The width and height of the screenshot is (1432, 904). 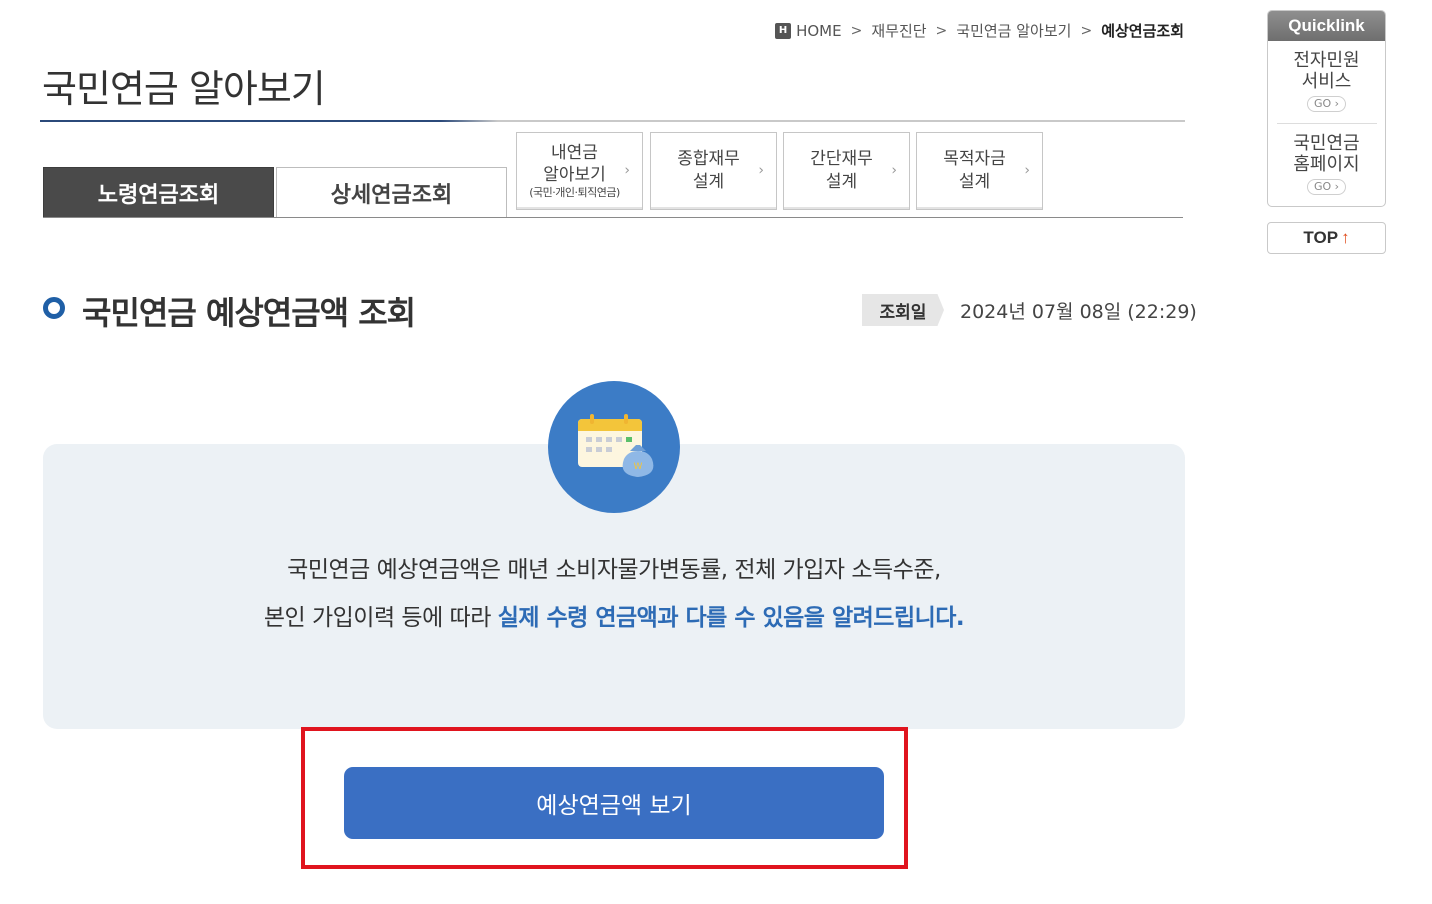 I want to click on view-expected-pension-button: 예상연금액 보기, so click(x=614, y=803).